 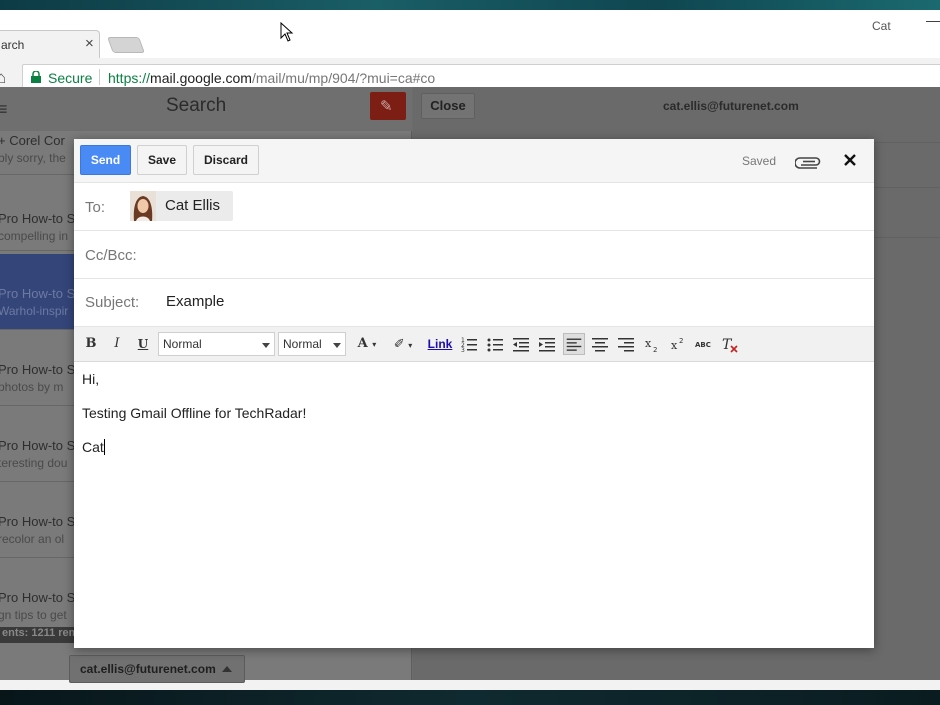 I want to click on bulleted-list-icon, so click(x=495, y=344).